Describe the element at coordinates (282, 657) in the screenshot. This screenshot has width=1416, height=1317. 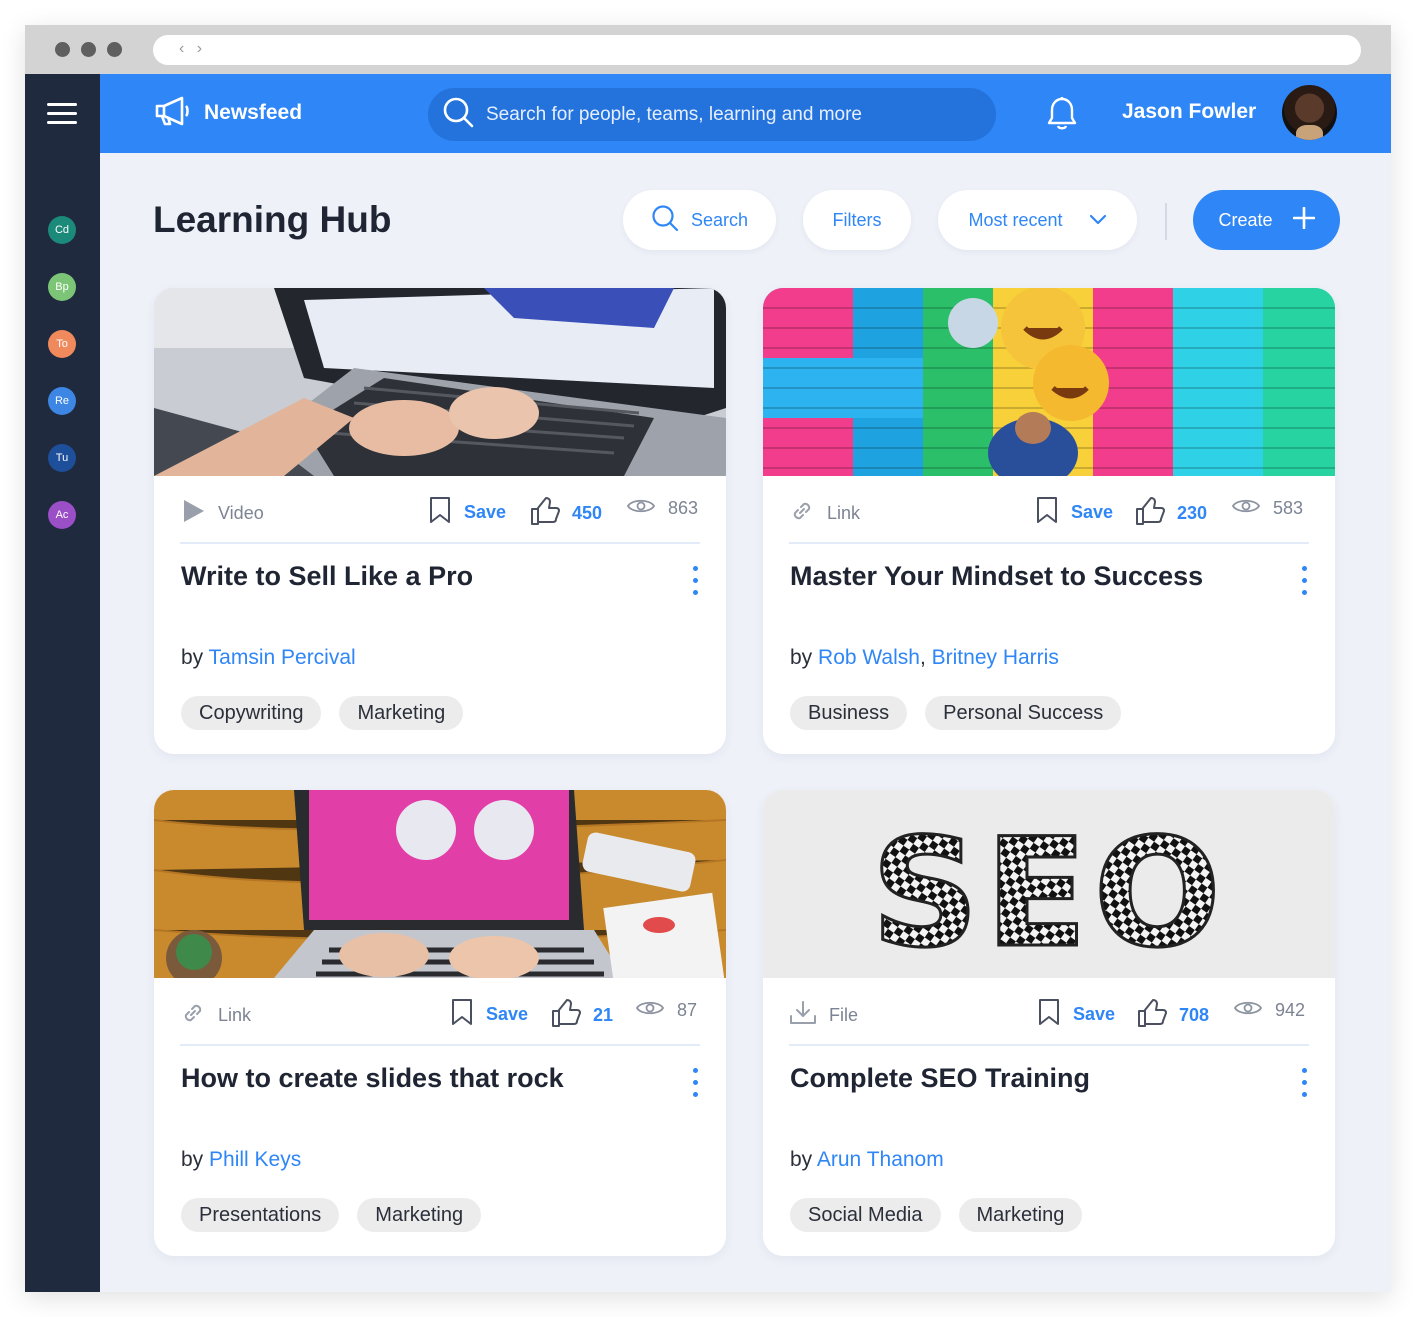
I see `author-link: Tamsin Percival` at that location.